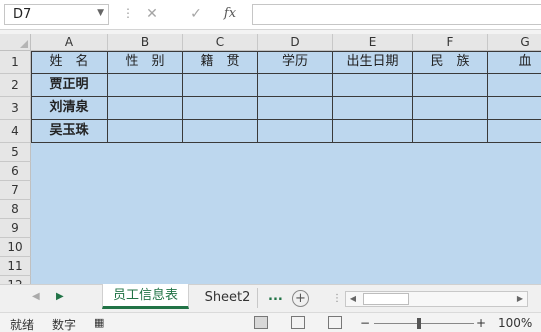 This screenshot has height=332, width=541. I want to click on cancel-icon: ✕, so click(152, 14).